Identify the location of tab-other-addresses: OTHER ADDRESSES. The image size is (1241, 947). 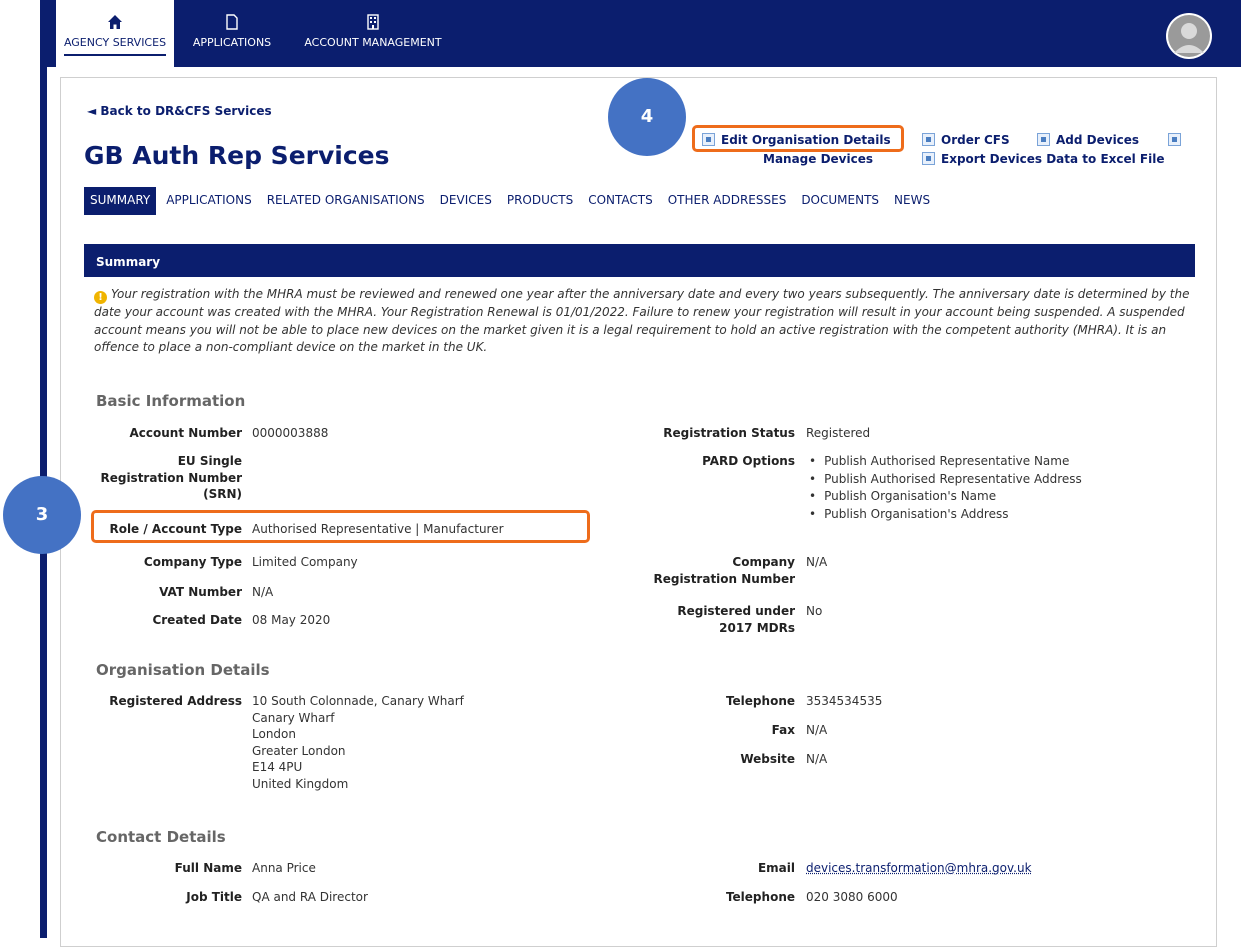
(727, 201).